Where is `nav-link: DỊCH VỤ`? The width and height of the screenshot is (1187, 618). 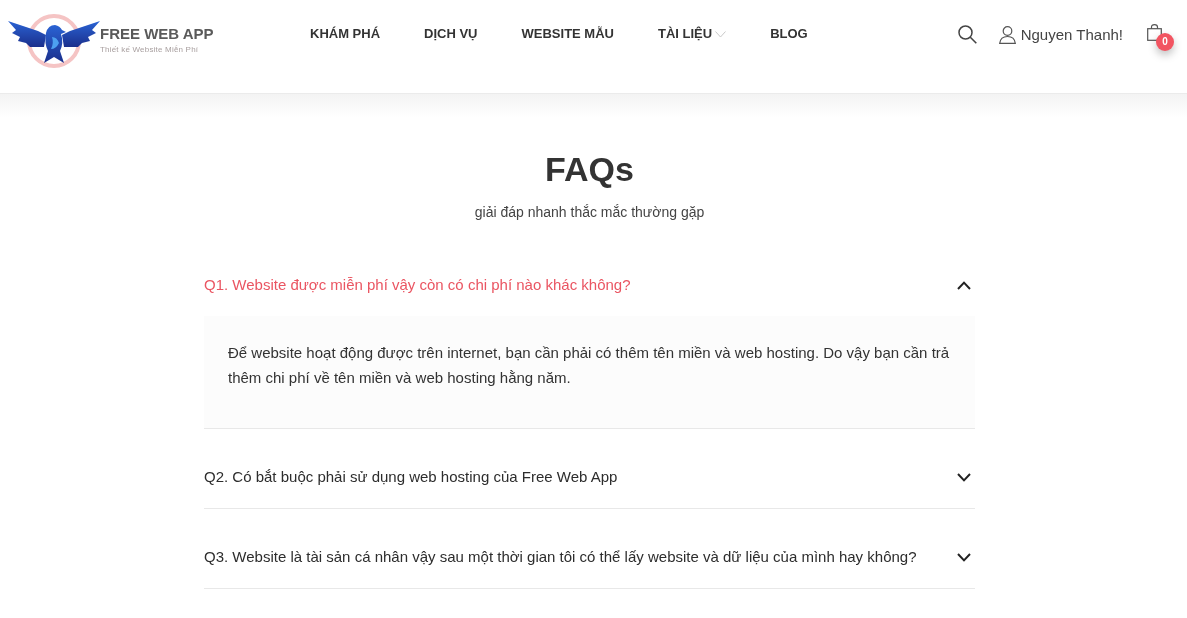
nav-link: DỊCH VỤ is located at coordinates (451, 34).